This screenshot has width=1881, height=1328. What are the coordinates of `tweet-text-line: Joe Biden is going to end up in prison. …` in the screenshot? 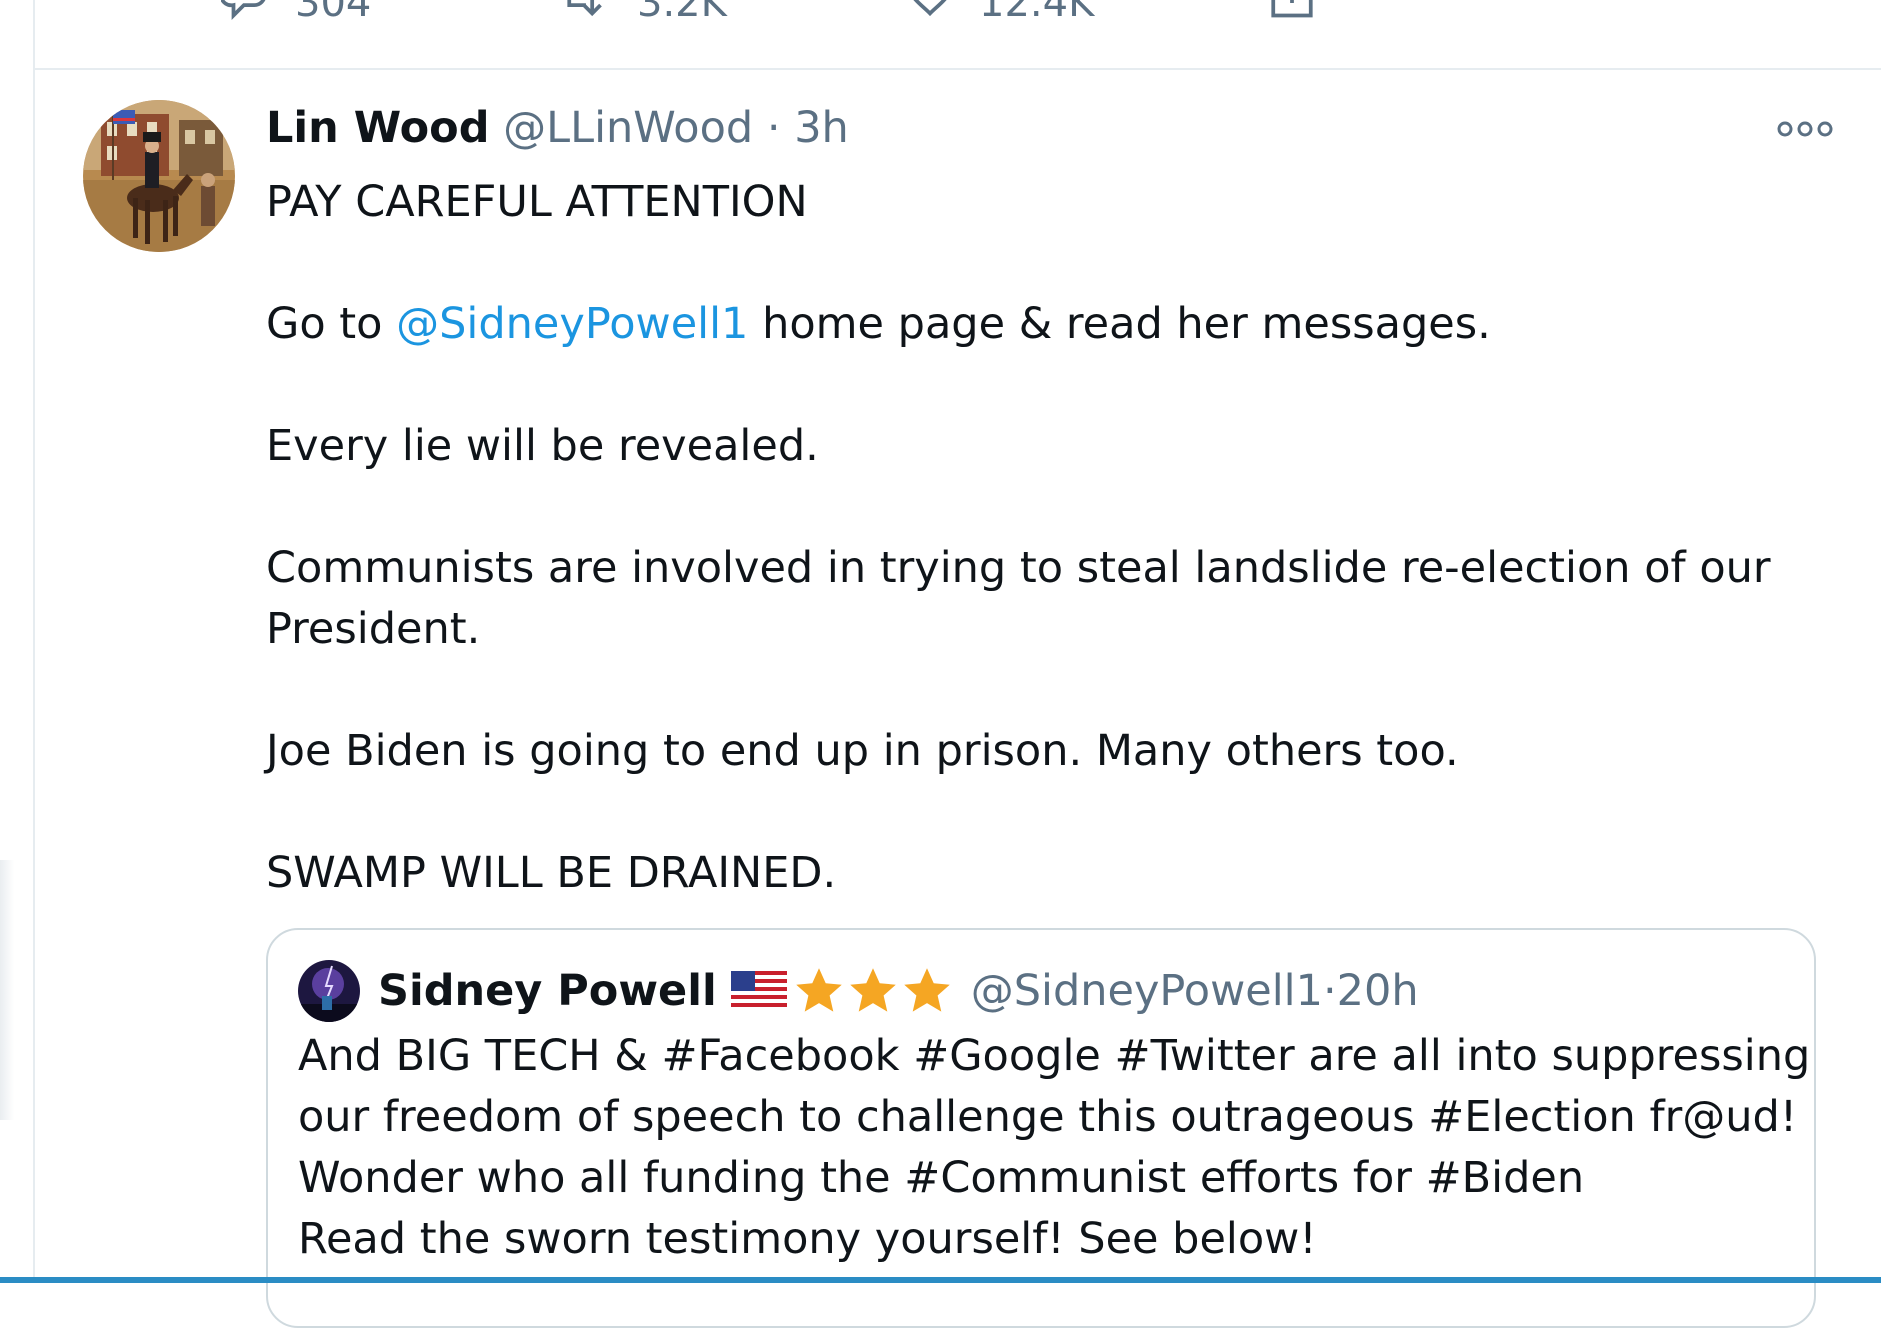 It's located at (862, 751).